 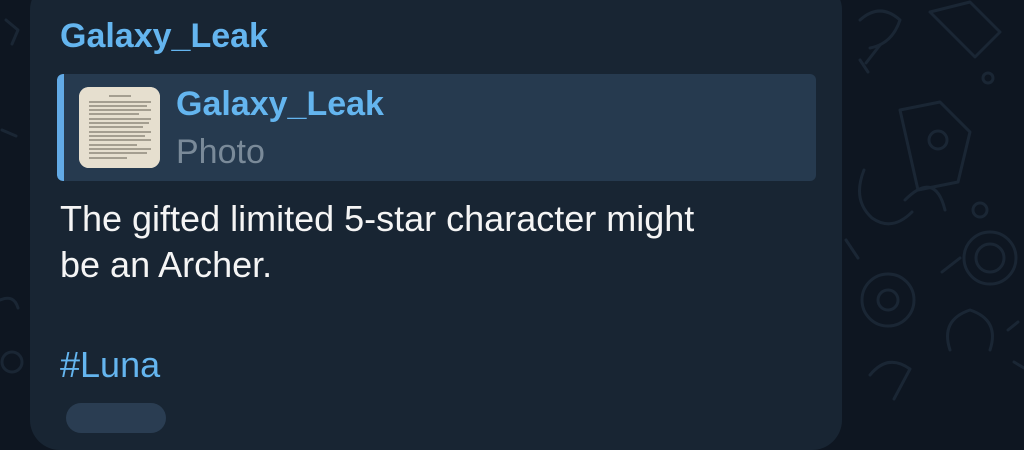 I want to click on sender-name: Galaxy_Leak, so click(x=164, y=36).